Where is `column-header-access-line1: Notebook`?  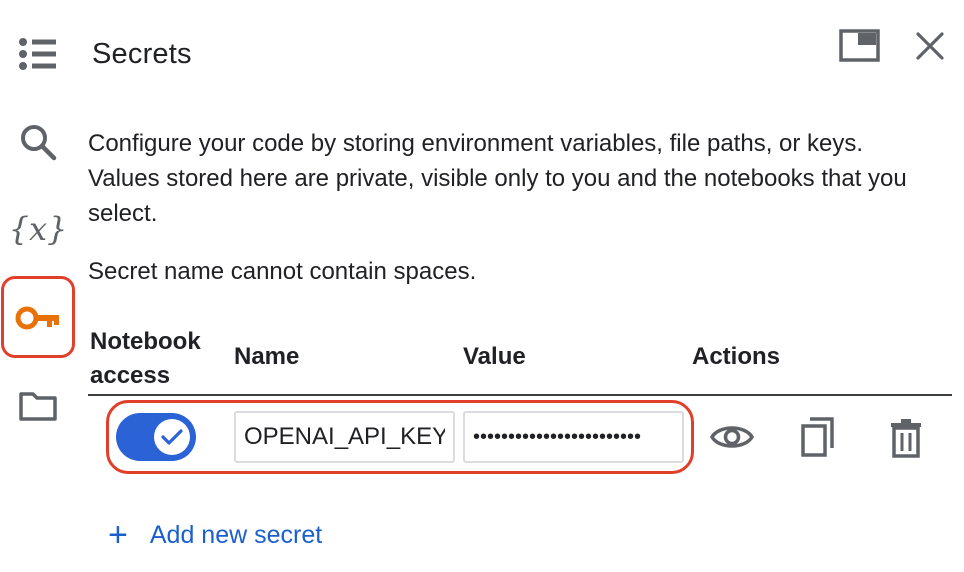
column-header-access-line1: Notebook is located at coordinates (145, 341).